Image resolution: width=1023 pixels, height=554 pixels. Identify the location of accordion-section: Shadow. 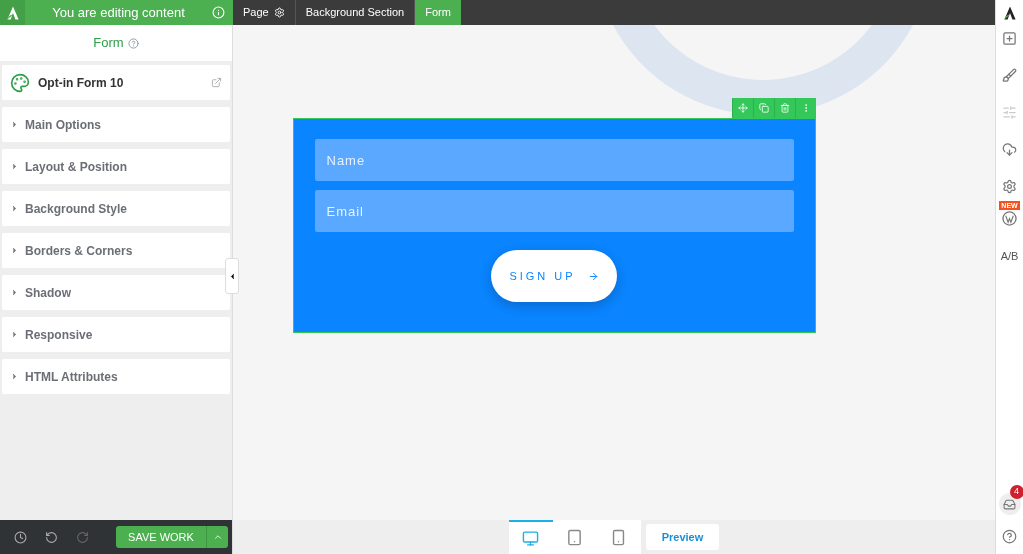
(116, 292).